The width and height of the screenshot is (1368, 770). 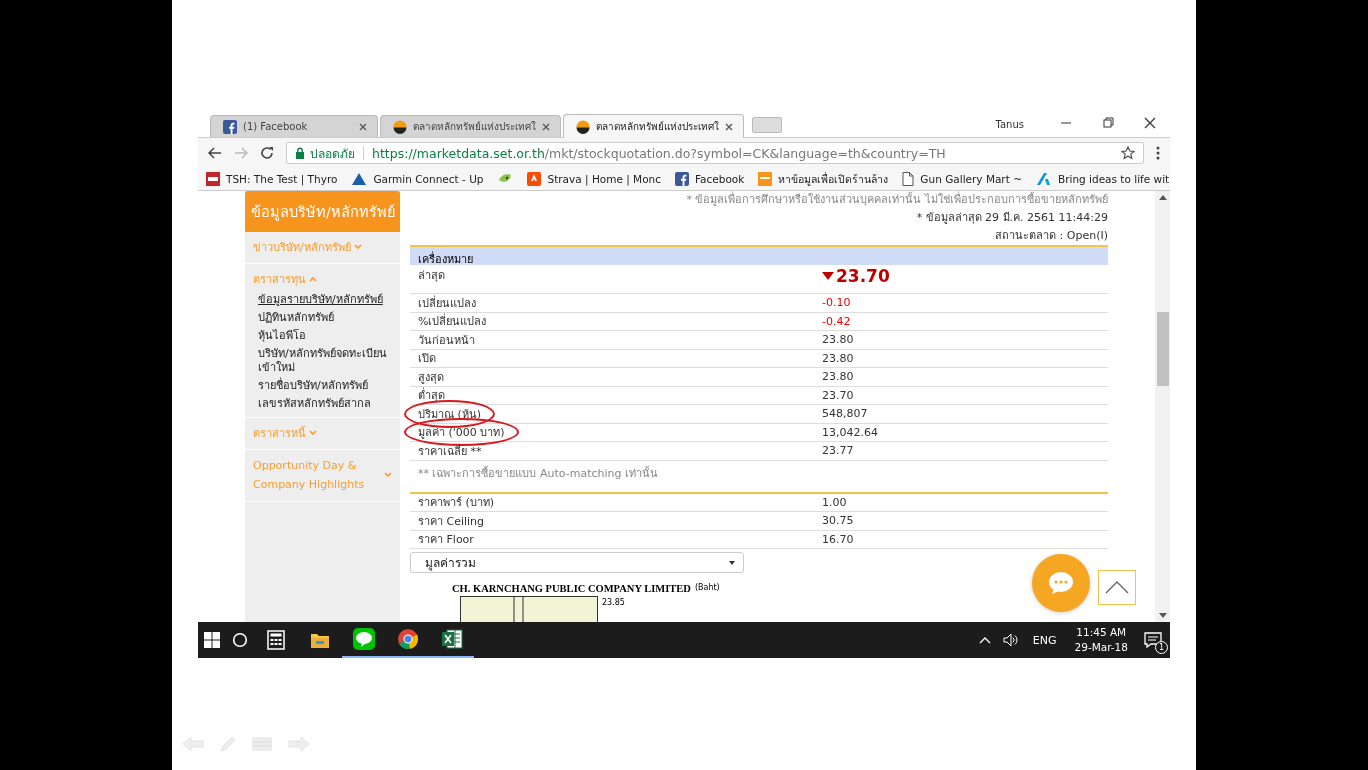 What do you see at coordinates (267, 153) in the screenshot?
I see `reload-icon` at bounding box center [267, 153].